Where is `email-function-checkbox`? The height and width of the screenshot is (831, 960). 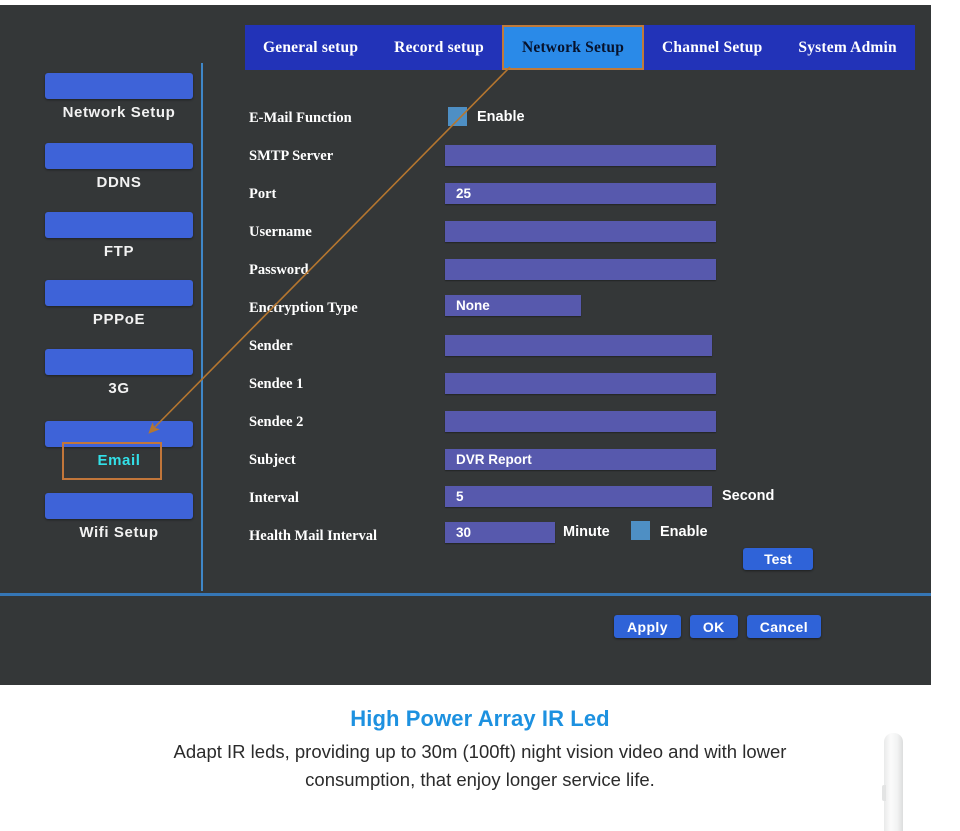 email-function-checkbox is located at coordinates (457, 116).